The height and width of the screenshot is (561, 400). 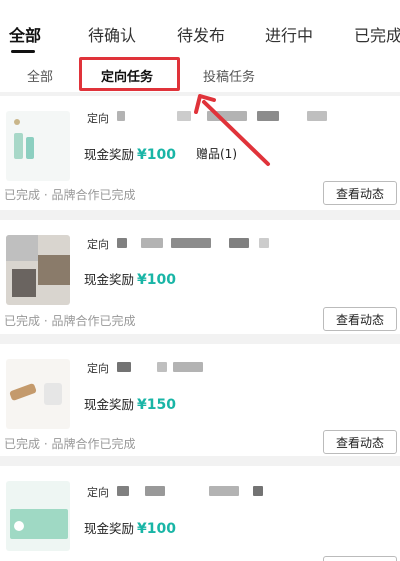 What do you see at coordinates (40, 75) in the screenshot?
I see `subtab-all: 全部` at bounding box center [40, 75].